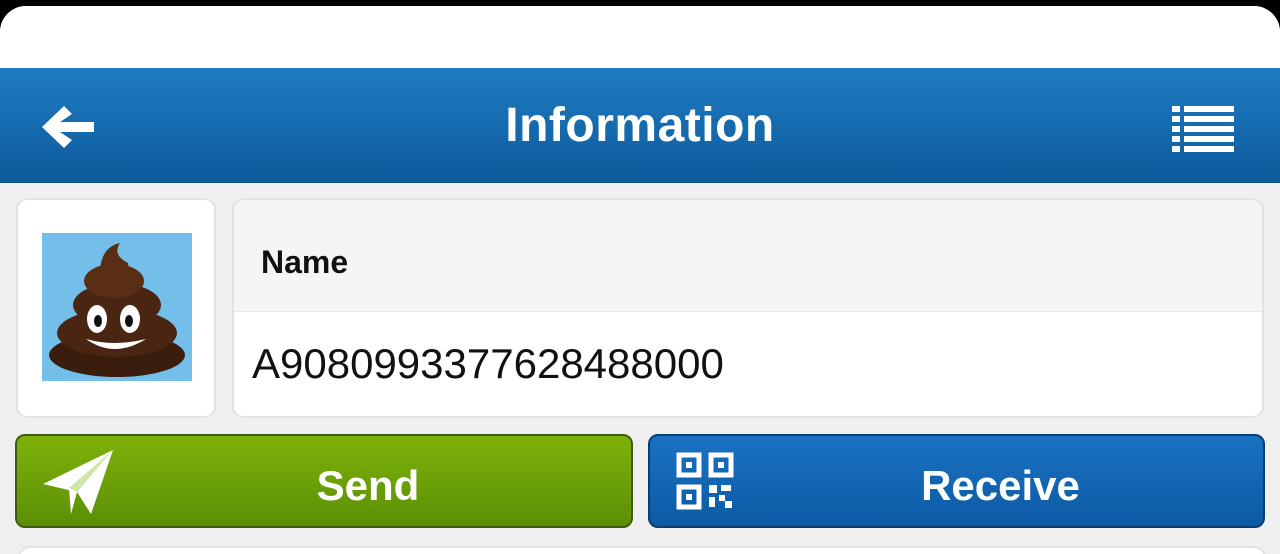 This screenshot has width=1280, height=554. I want to click on avatar-card, so click(116, 308).